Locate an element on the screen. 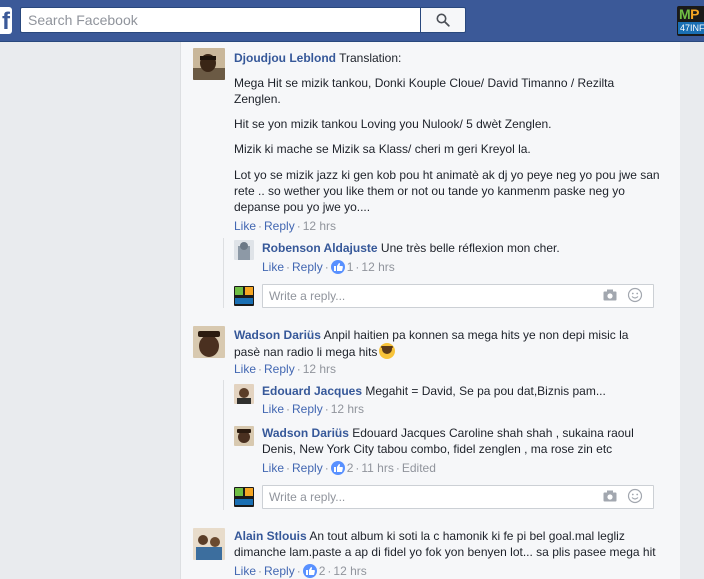  reply-actions: Like · Reply · 1 · 12 hrs is located at coordinates (328, 267).